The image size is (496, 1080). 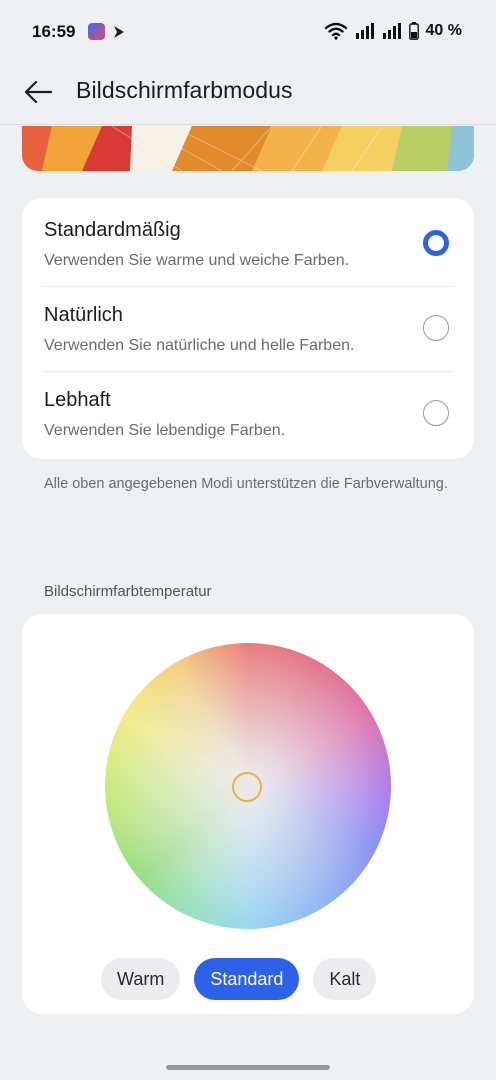 What do you see at coordinates (141, 979) in the screenshot?
I see `warm-button: Warm` at bounding box center [141, 979].